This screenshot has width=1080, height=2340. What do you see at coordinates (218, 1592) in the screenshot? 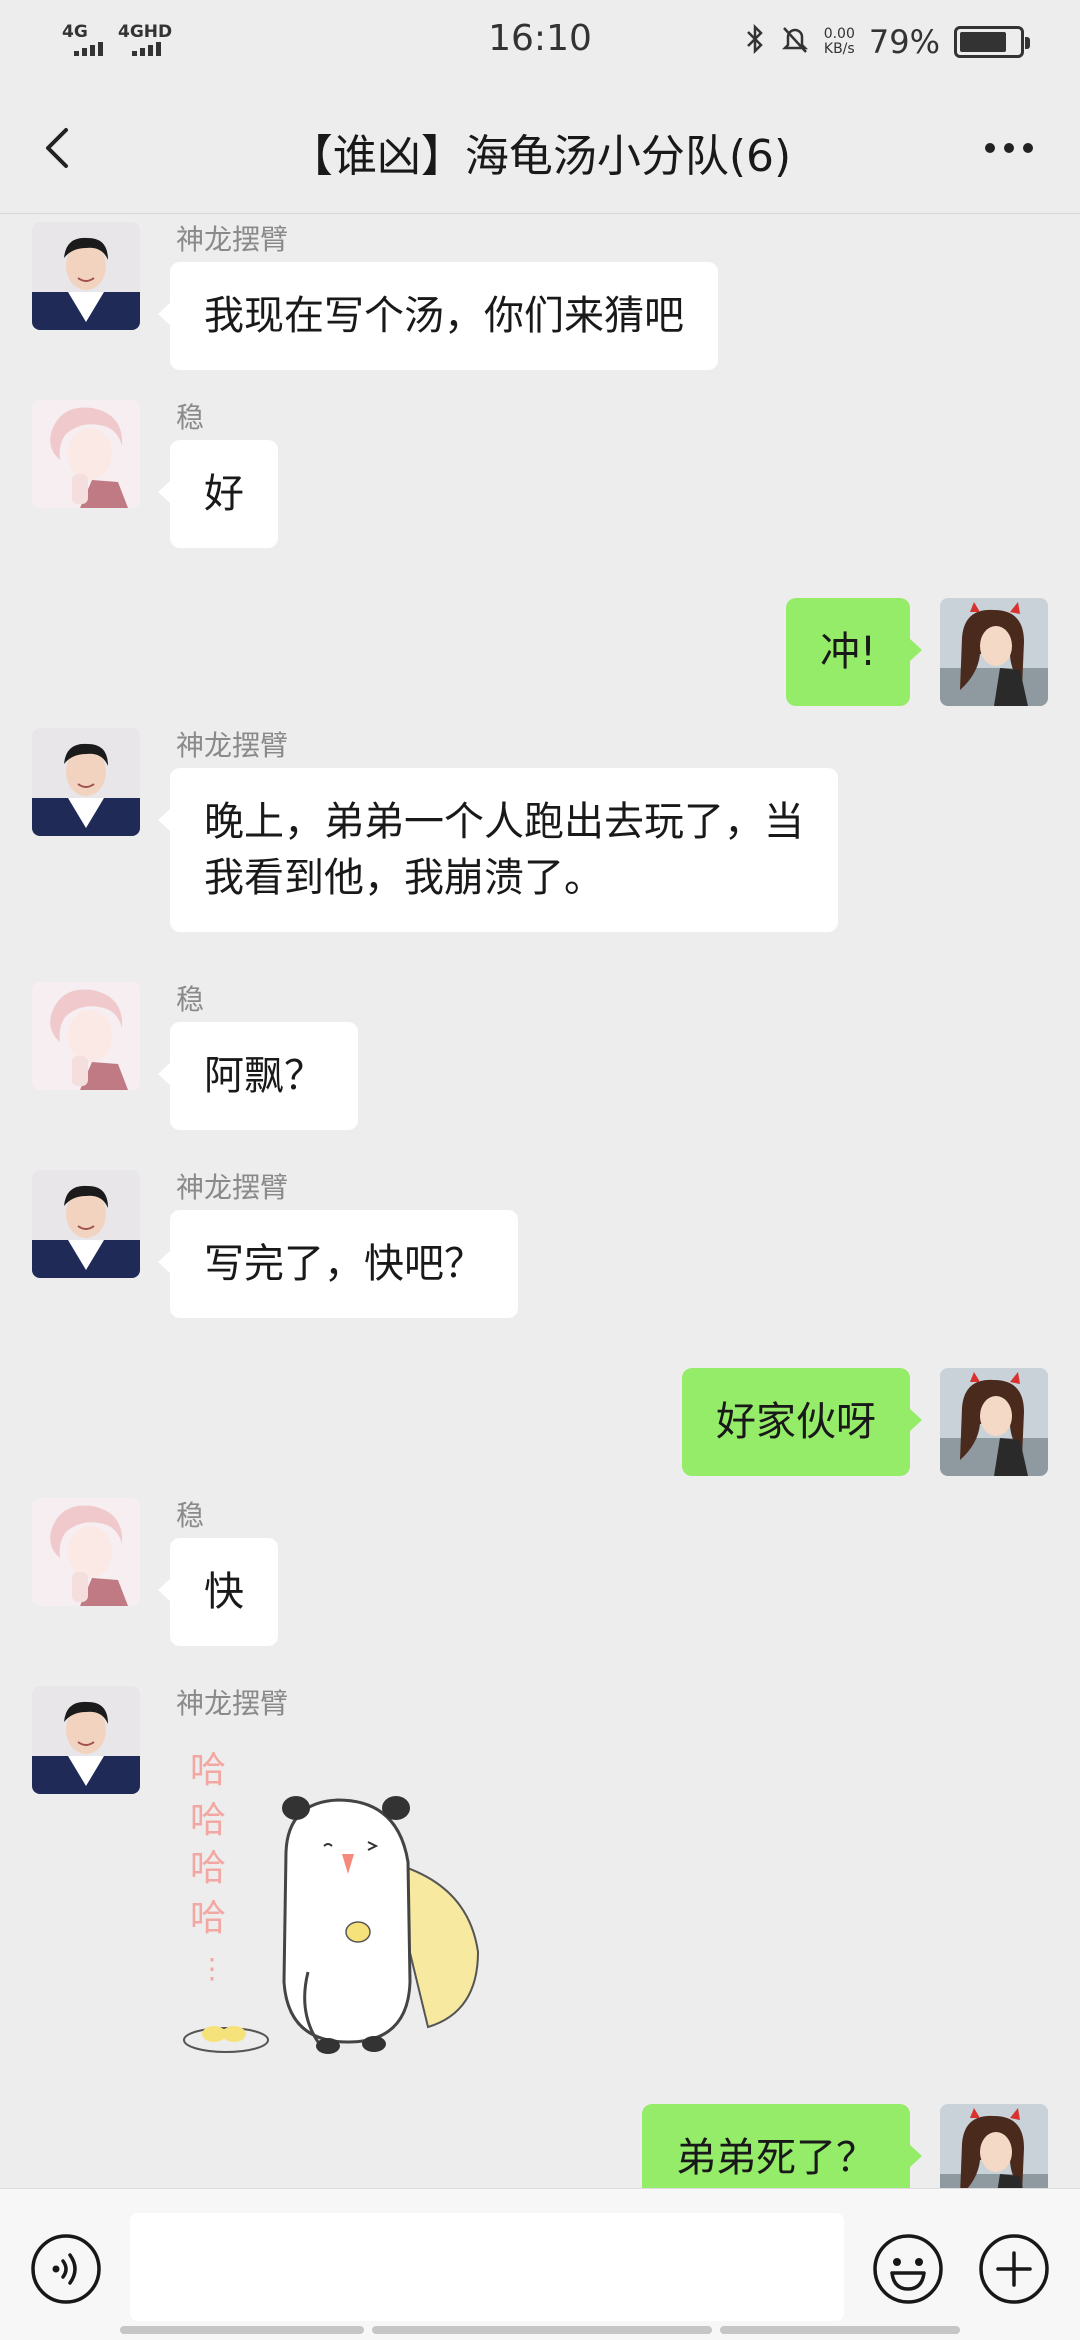
I see `message-bubble: 快` at bounding box center [218, 1592].